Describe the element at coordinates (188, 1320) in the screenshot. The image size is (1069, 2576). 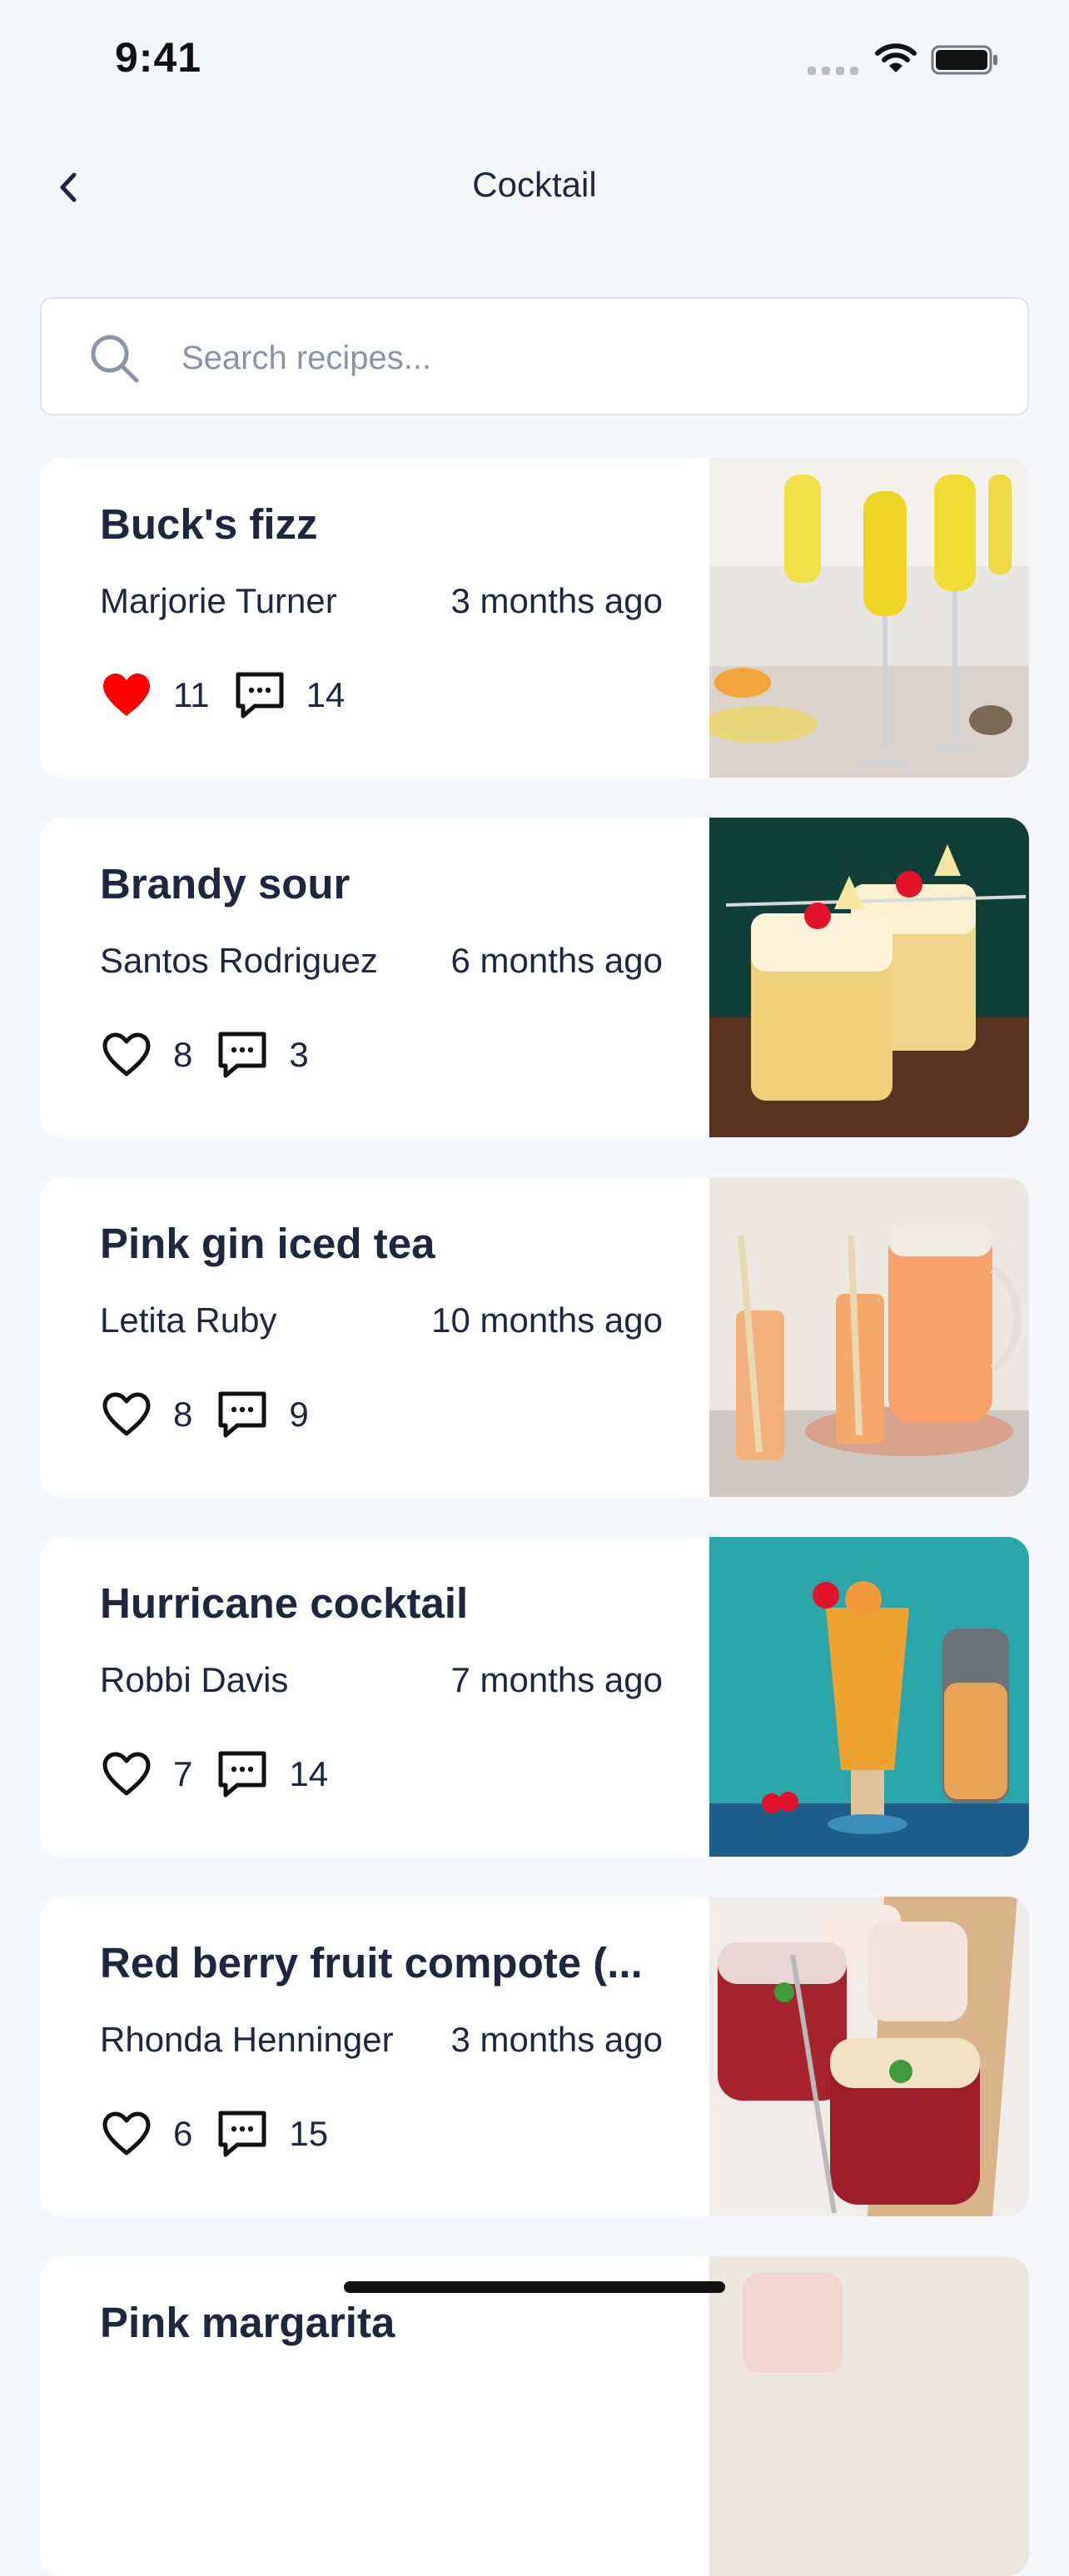
I see `recipe-author: Letita Ruby` at that location.